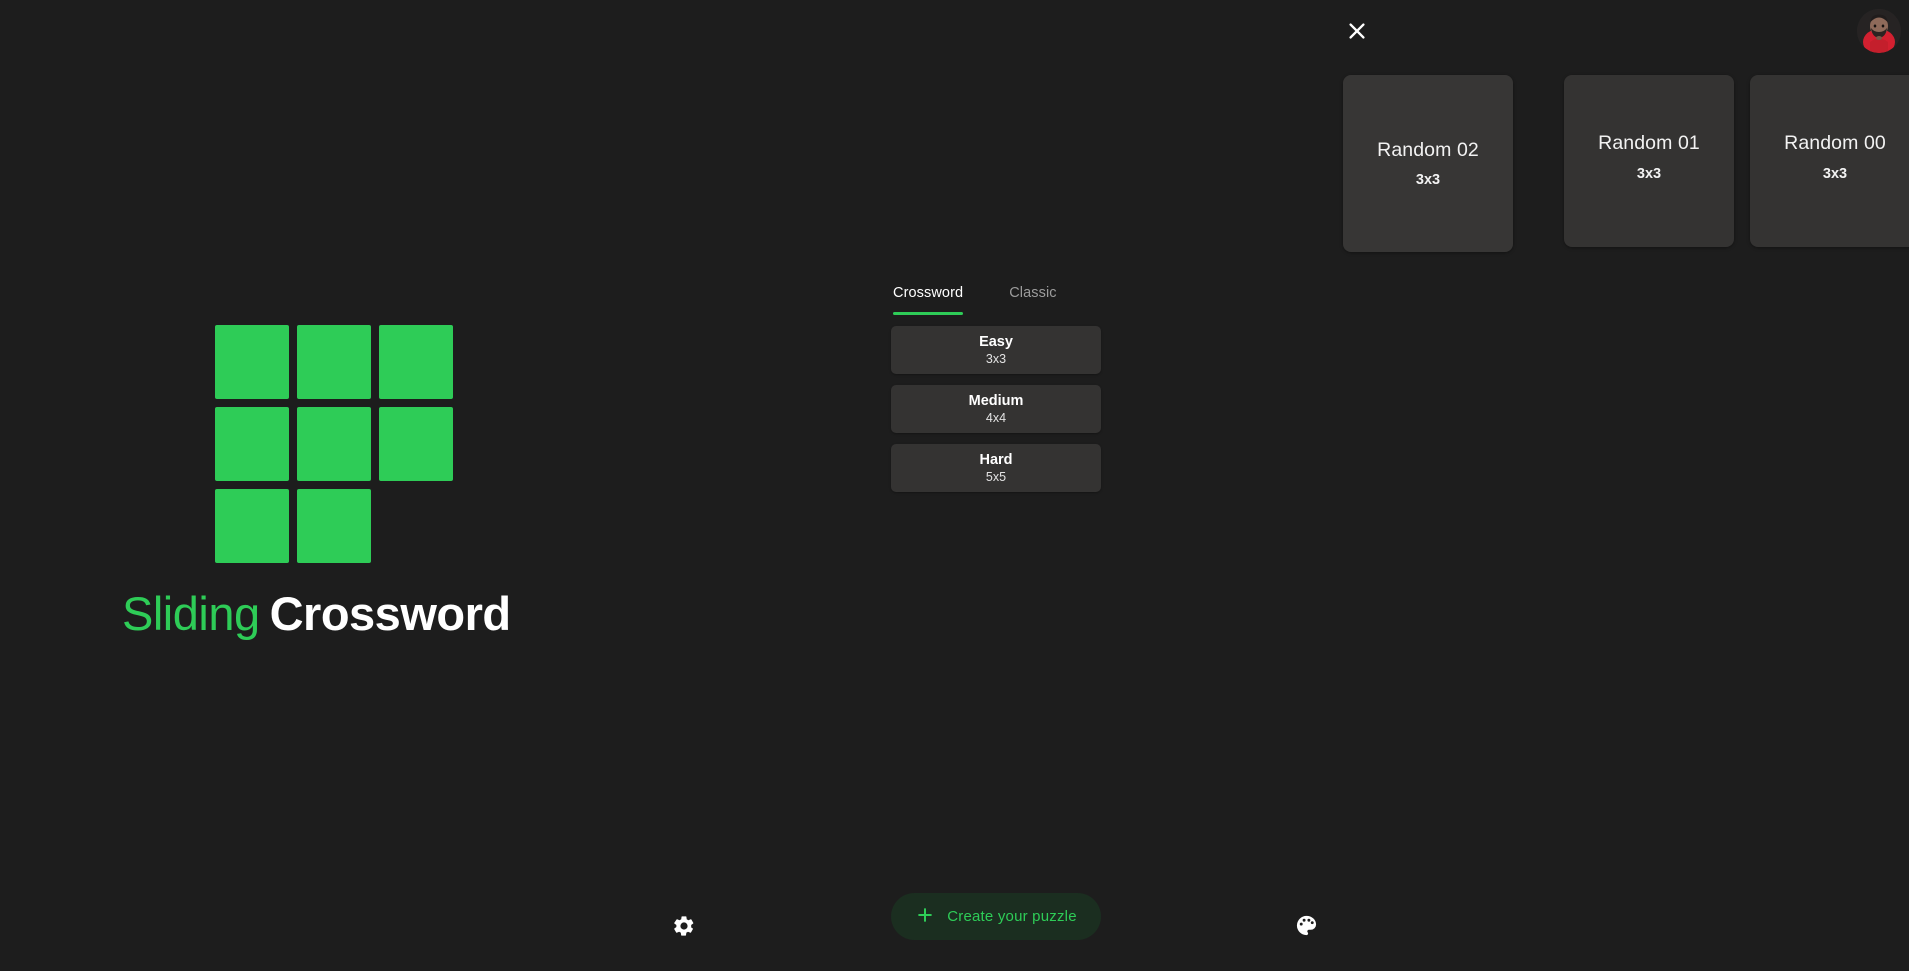 The image size is (1909, 971). I want to click on logo-tile-empty, so click(416, 526).